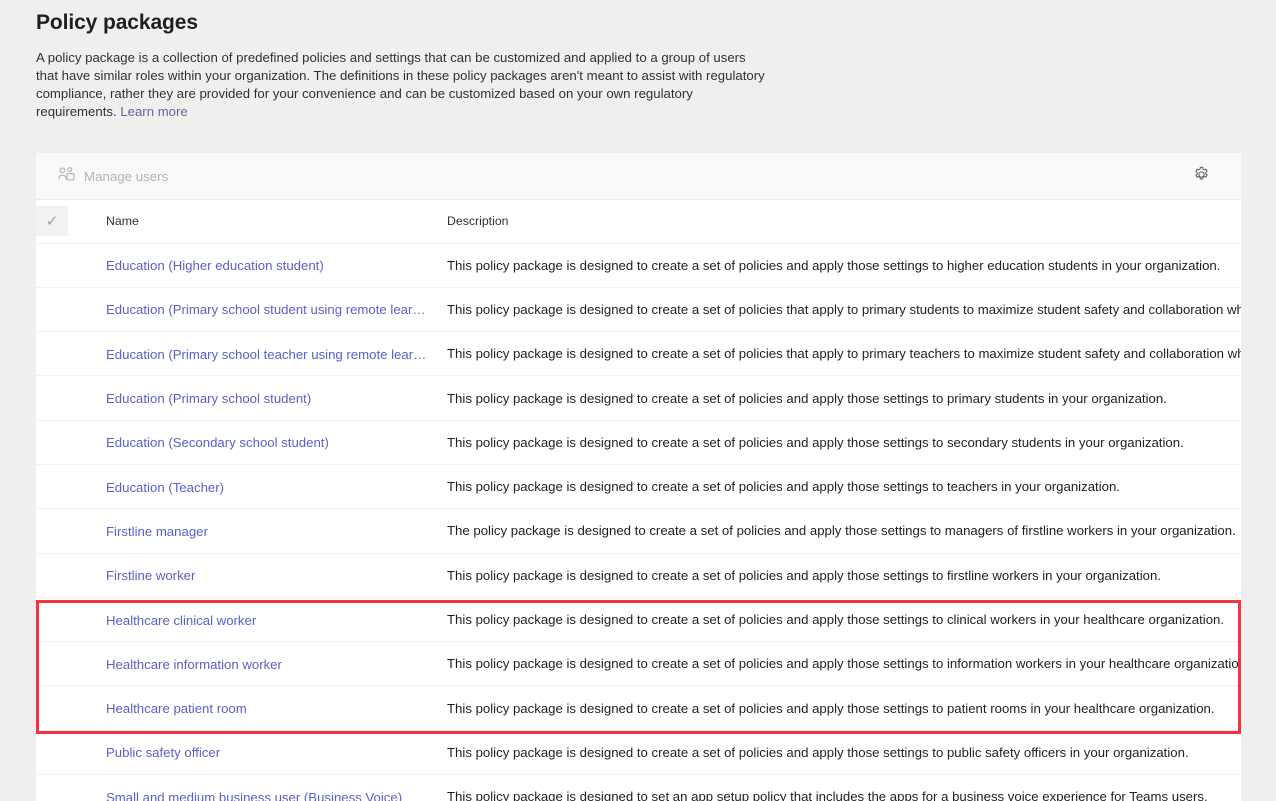 The image size is (1276, 801). Describe the element at coordinates (276, 487) in the screenshot. I see `row-name-cell: Education (Teacher)` at that location.